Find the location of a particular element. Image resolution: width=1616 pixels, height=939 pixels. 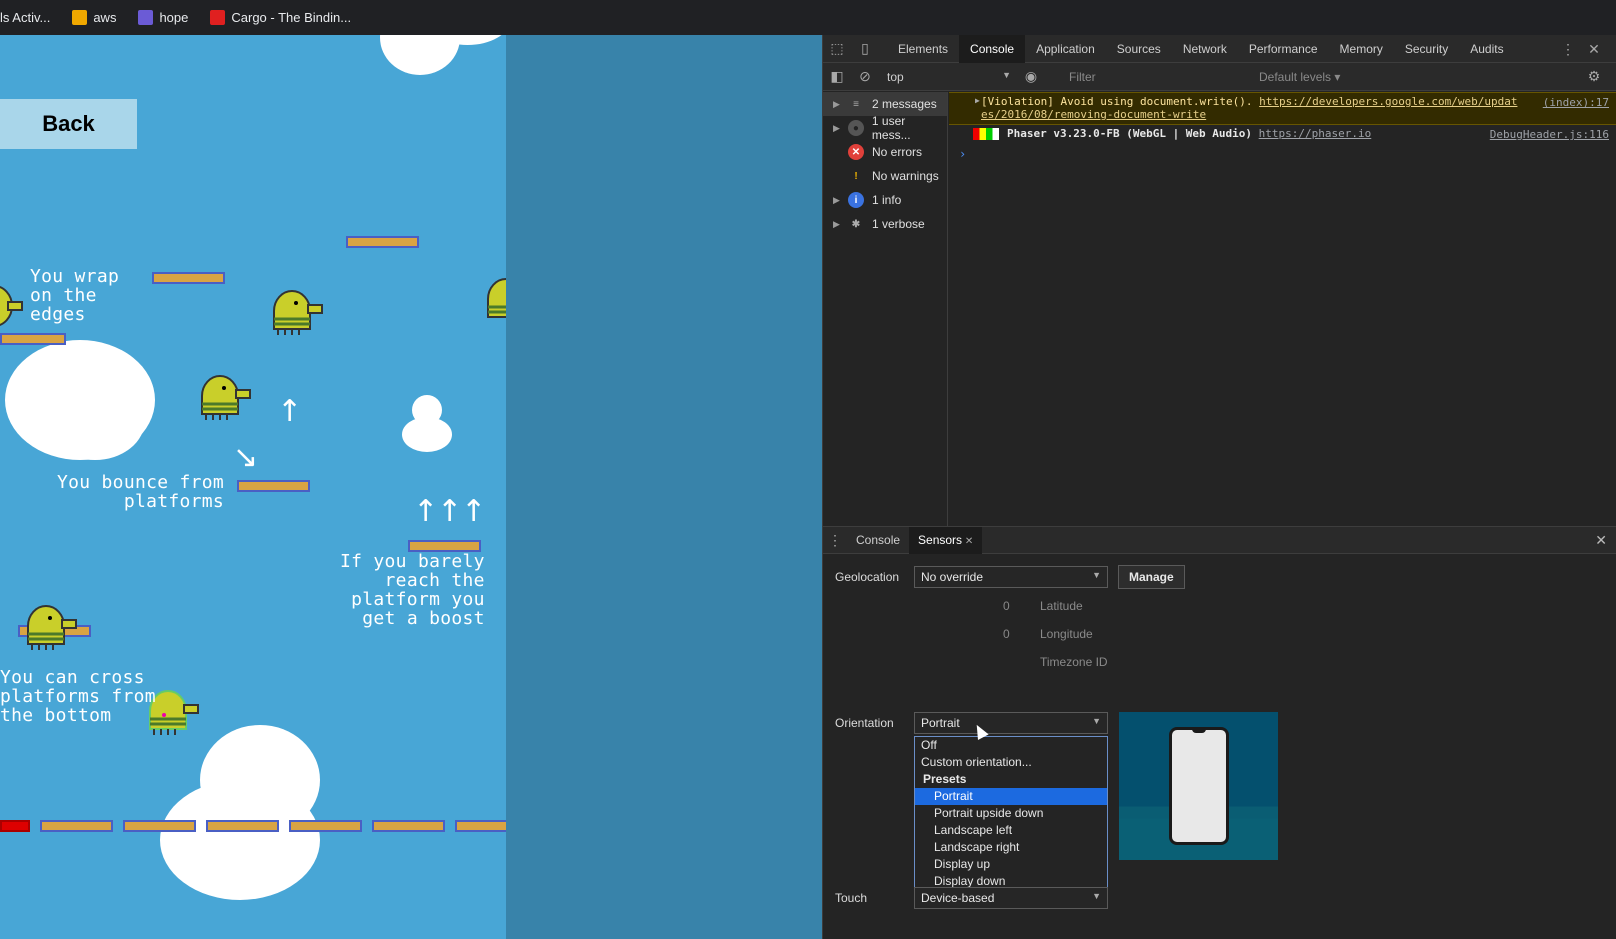

violation-link: https://developers.google.com/web/updat is located at coordinates (1388, 101).